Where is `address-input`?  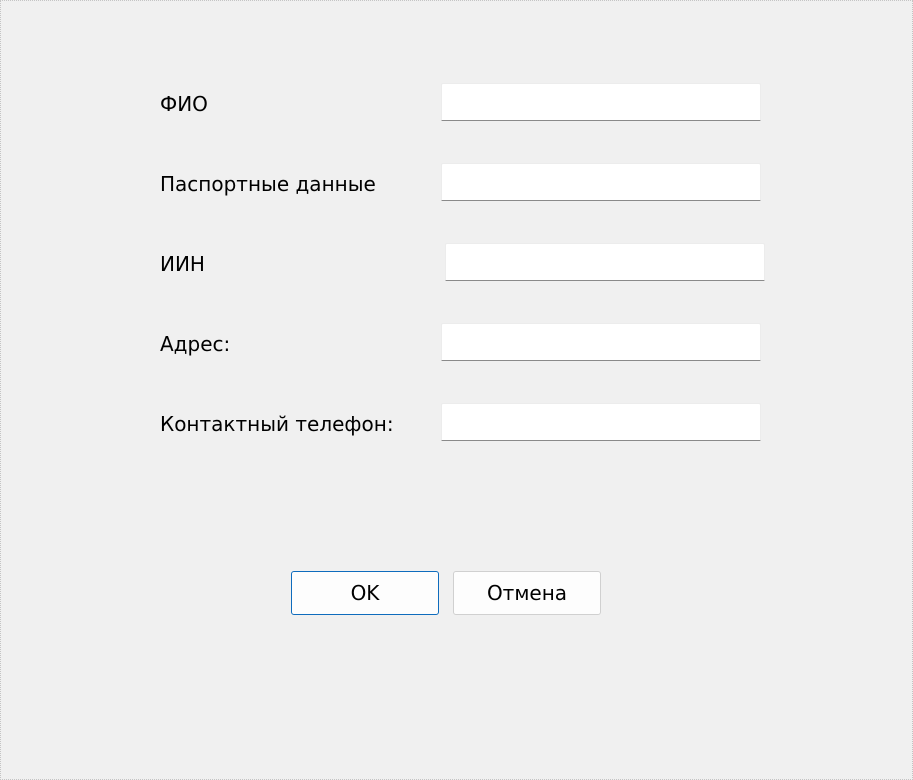
address-input is located at coordinates (601, 342).